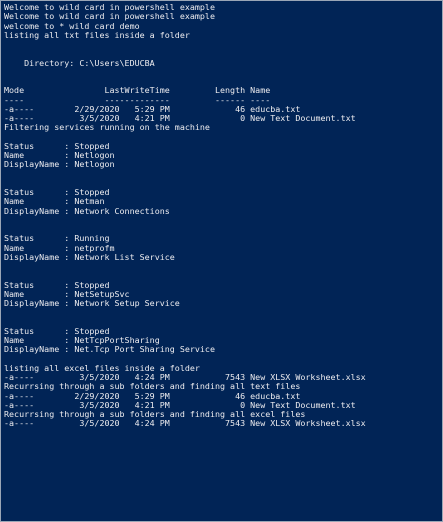  Describe the element at coordinates (87, 210) in the screenshot. I see `console-line: DisplayName : Network Connections` at that location.